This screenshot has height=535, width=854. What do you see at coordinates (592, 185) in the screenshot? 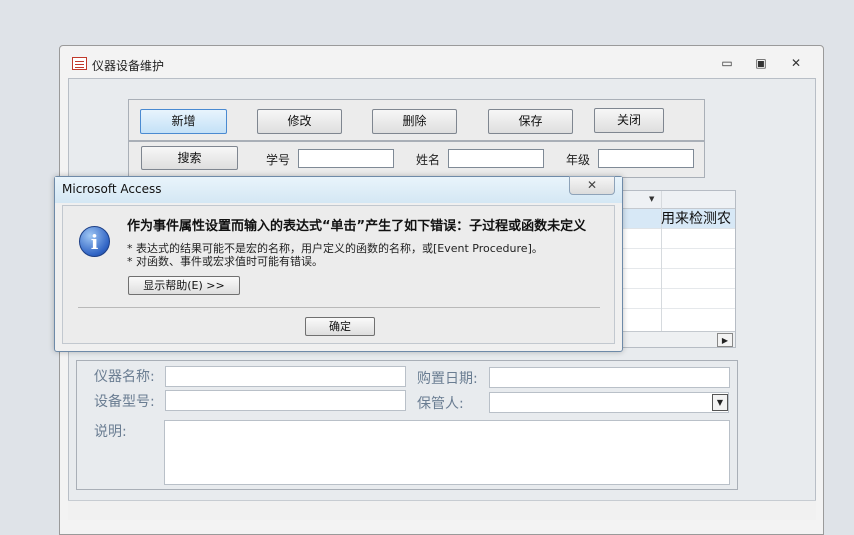
I see `dialog-close-icon: ✕` at bounding box center [592, 185].